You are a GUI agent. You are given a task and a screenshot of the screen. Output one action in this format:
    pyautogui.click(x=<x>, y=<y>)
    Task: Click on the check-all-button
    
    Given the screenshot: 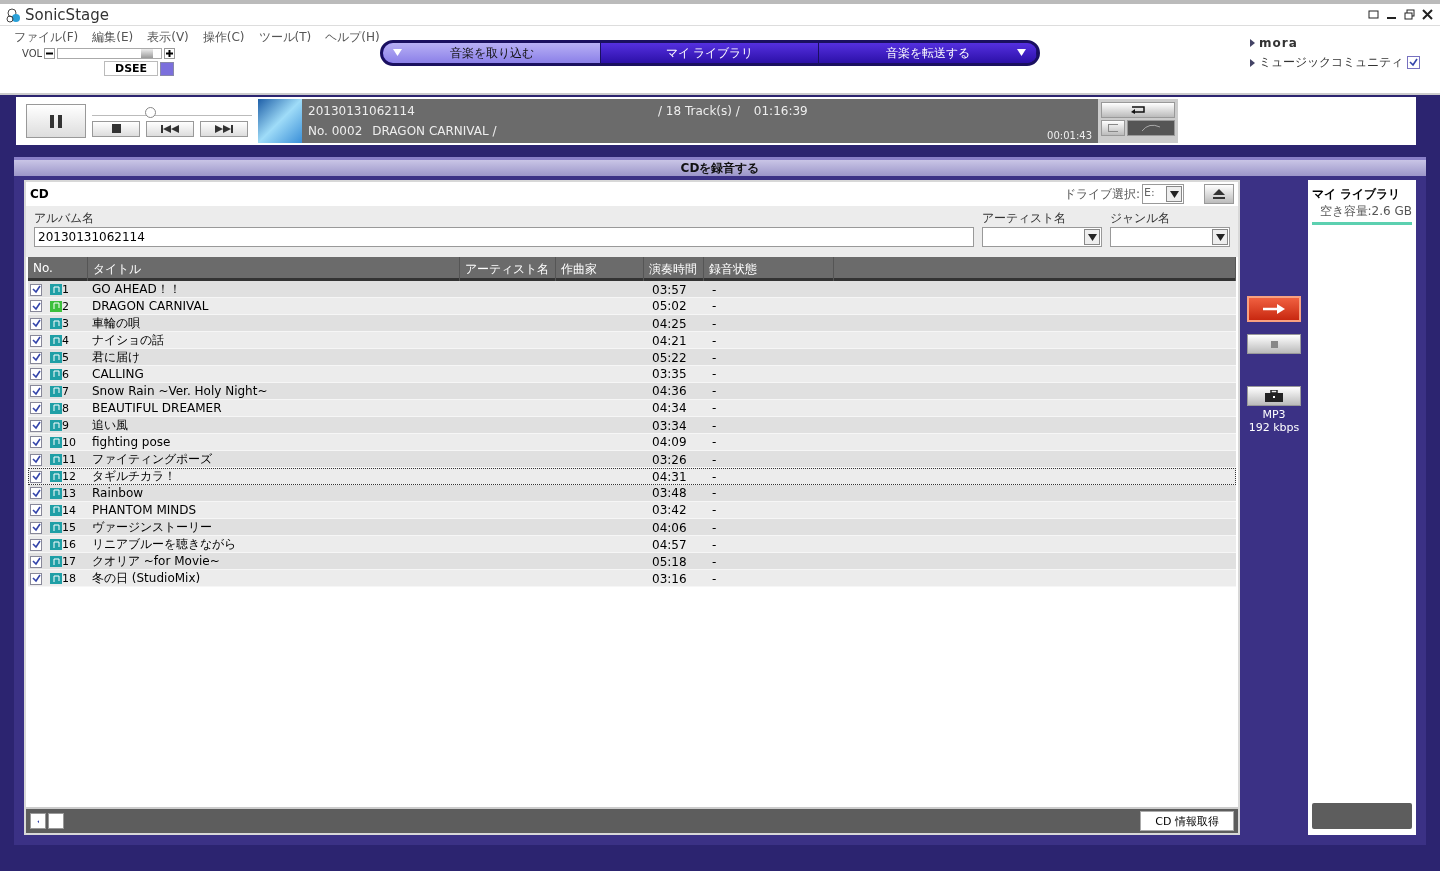 What is the action you would take?
    pyautogui.click(x=38, y=821)
    